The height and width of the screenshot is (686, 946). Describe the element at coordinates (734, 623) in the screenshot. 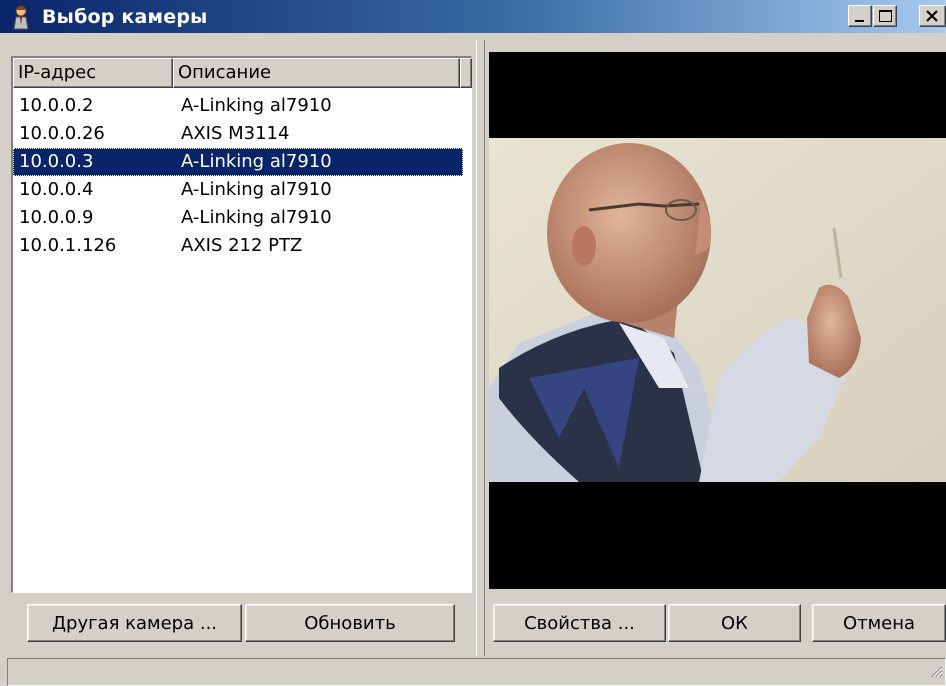

I see `ok-button: ОК` at that location.